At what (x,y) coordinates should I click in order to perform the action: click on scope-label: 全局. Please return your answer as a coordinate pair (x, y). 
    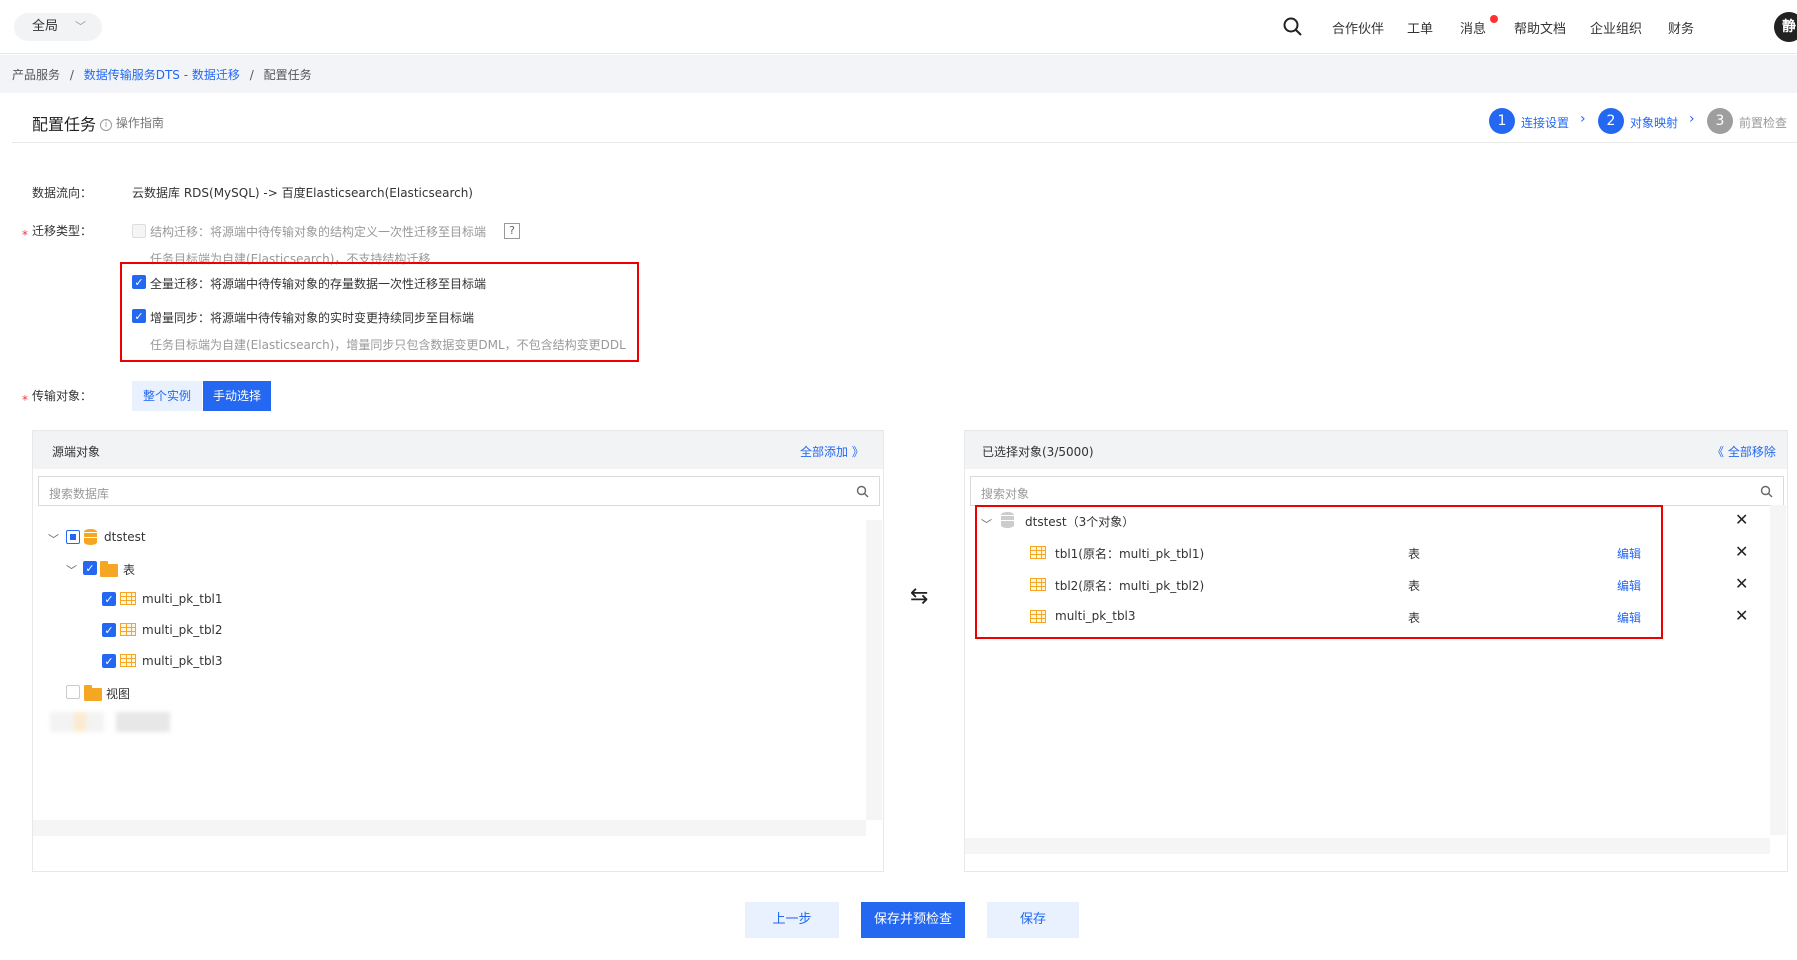
    Looking at the image, I should click on (45, 26).